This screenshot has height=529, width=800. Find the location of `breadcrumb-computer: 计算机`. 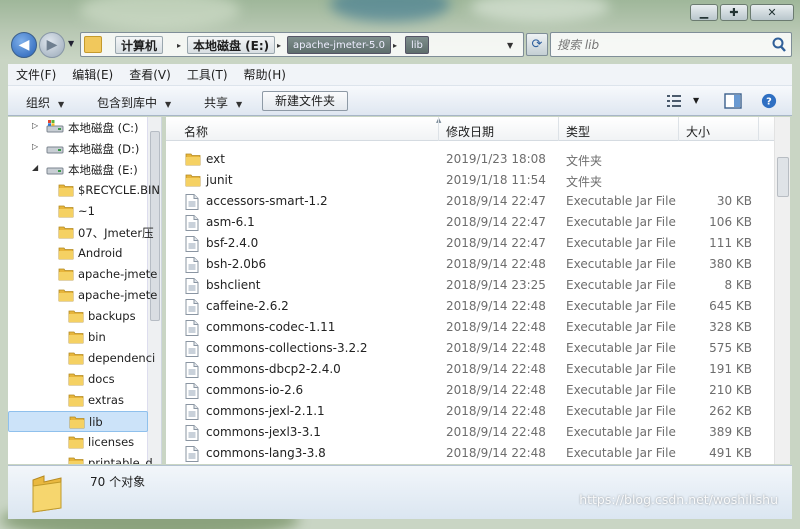

breadcrumb-computer: 计算机 is located at coordinates (139, 45).